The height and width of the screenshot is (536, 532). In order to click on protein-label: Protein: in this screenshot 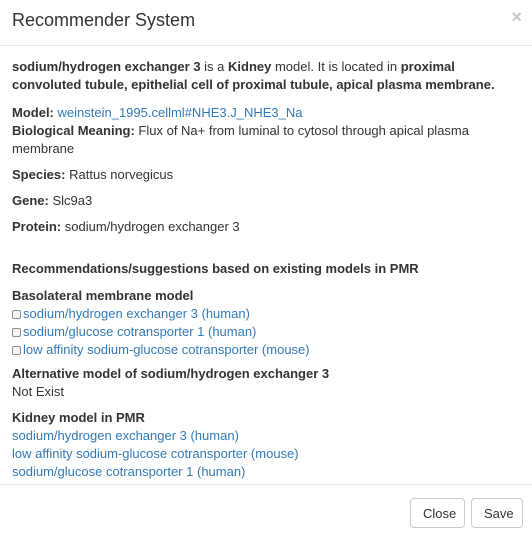, I will do `click(37, 226)`.